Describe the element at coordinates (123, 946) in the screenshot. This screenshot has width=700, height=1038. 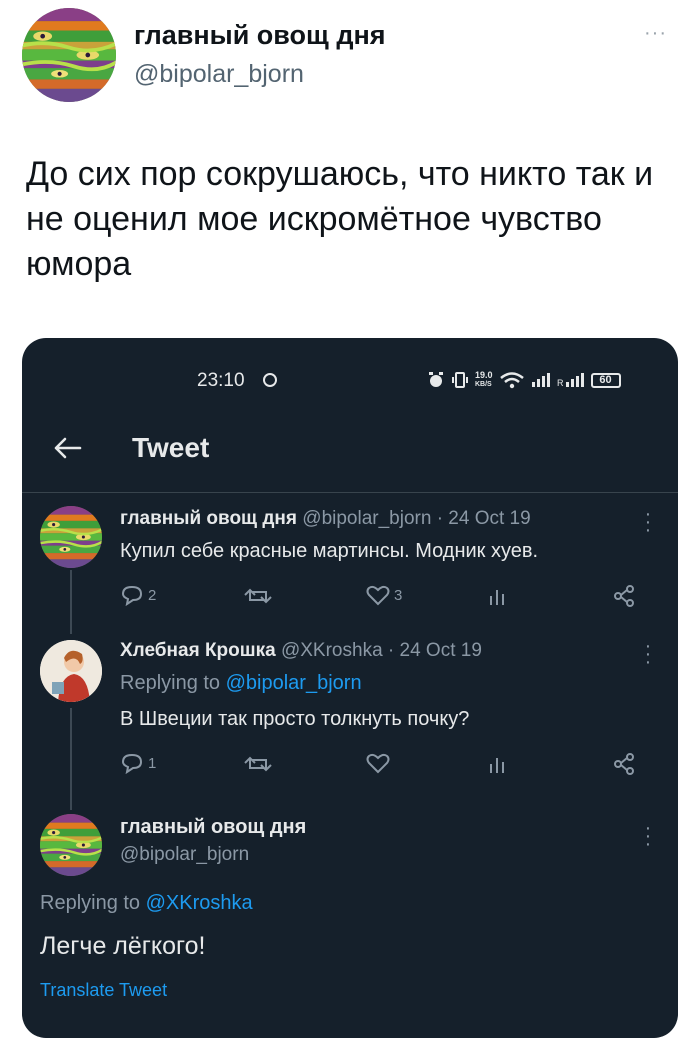
I see `tweet-text: Легче лёгкого!` at that location.